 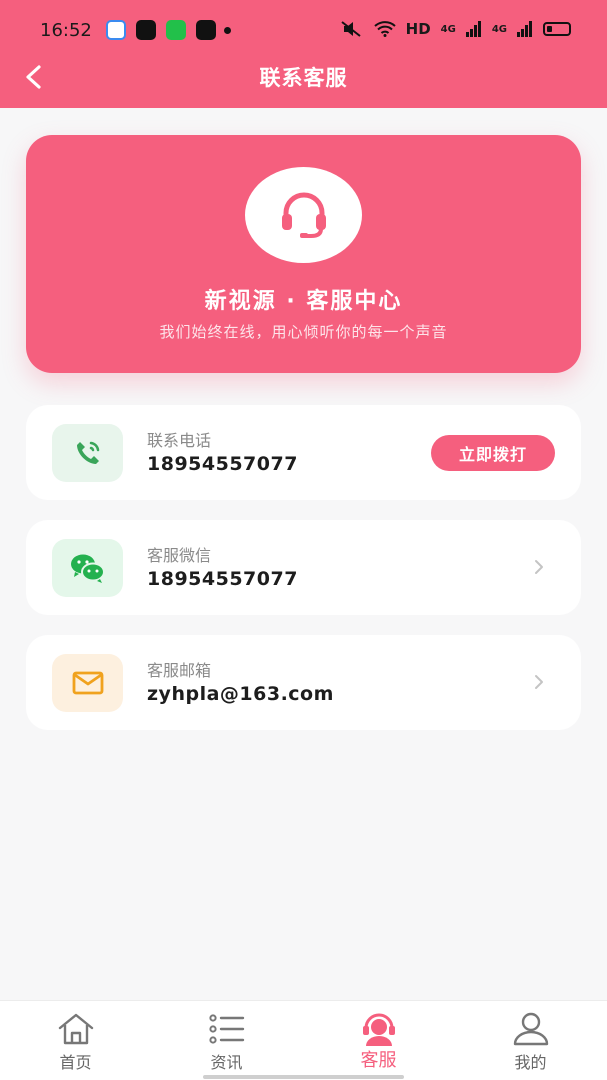 What do you see at coordinates (240, 694) in the screenshot?
I see `email-address: zyhpla@163.com` at bounding box center [240, 694].